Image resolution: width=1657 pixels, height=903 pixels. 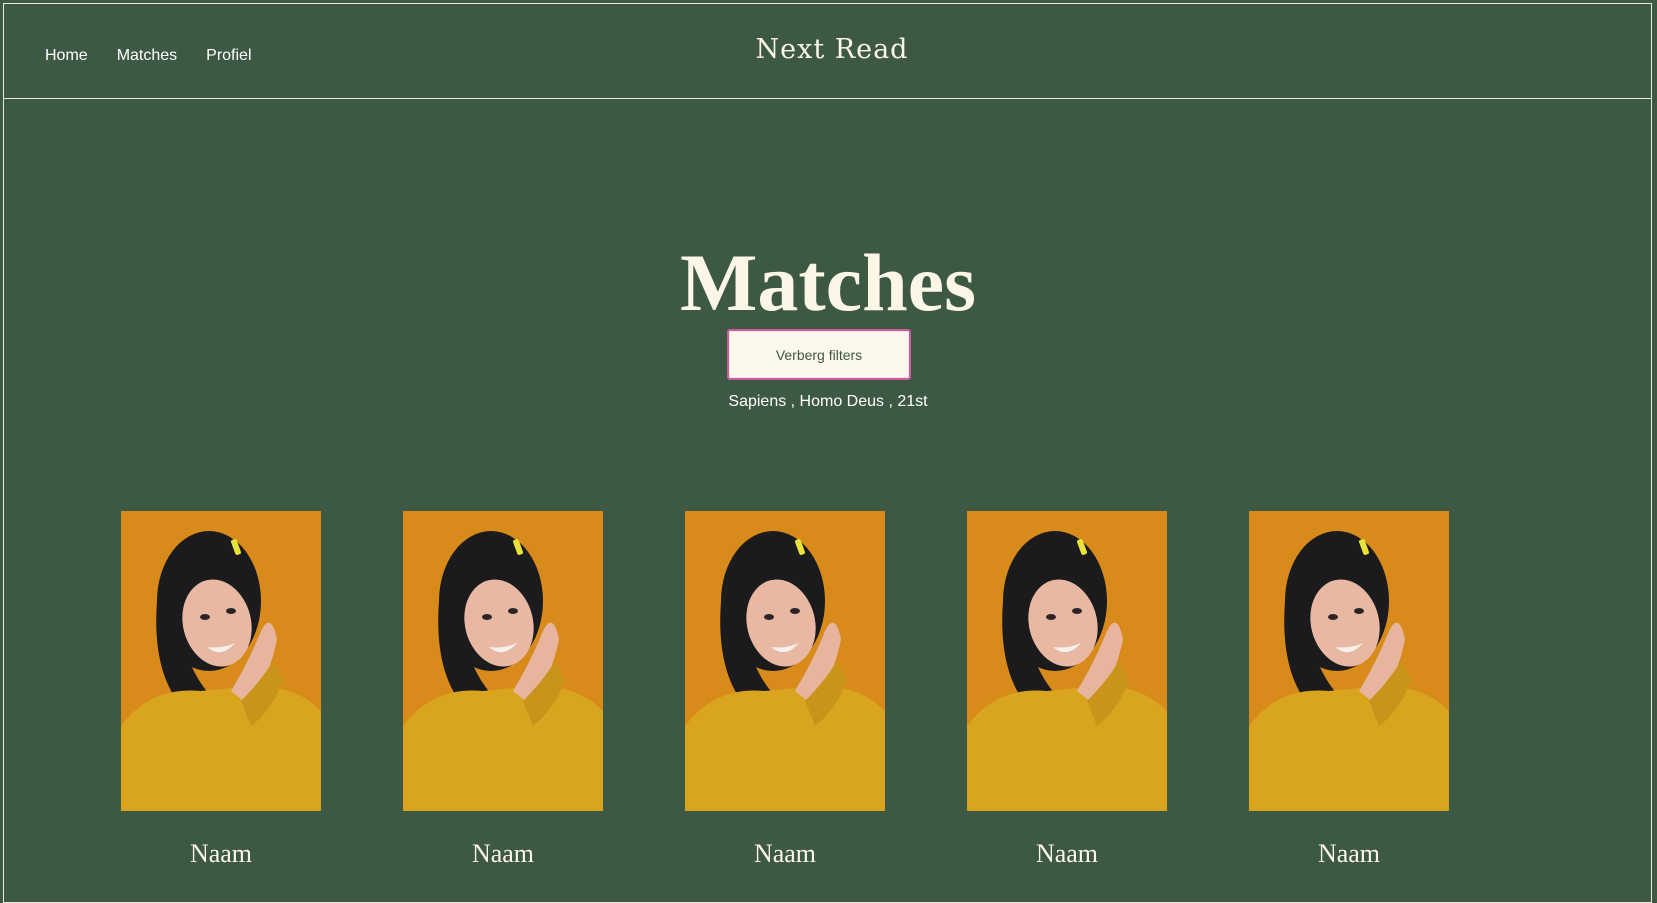 I want to click on brand-logo: Next Read, so click(x=830, y=49).